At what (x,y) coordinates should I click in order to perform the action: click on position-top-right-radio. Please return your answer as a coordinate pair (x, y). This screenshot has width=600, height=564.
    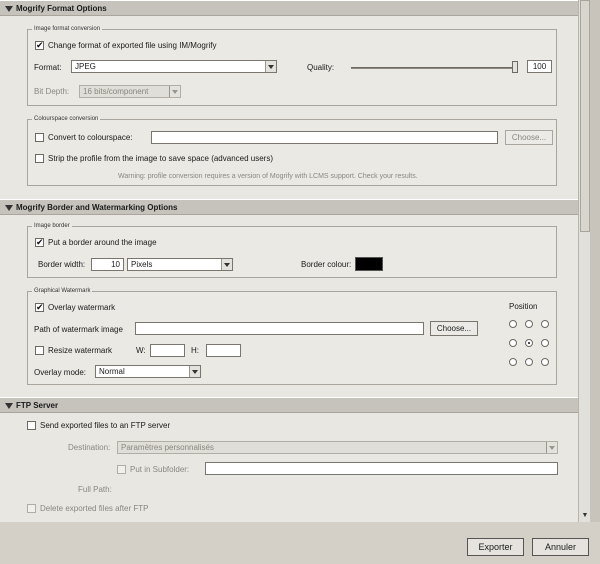
    Looking at the image, I should click on (545, 324).